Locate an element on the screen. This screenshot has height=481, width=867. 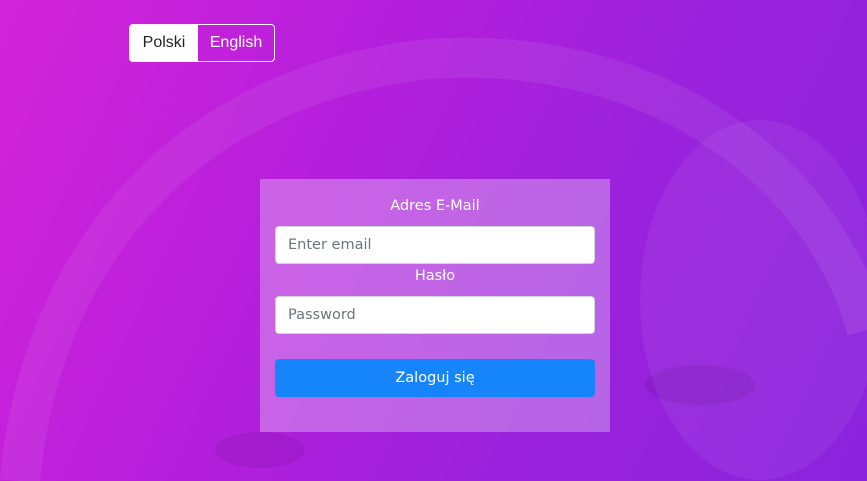
password-label: Hasło is located at coordinates (435, 276).